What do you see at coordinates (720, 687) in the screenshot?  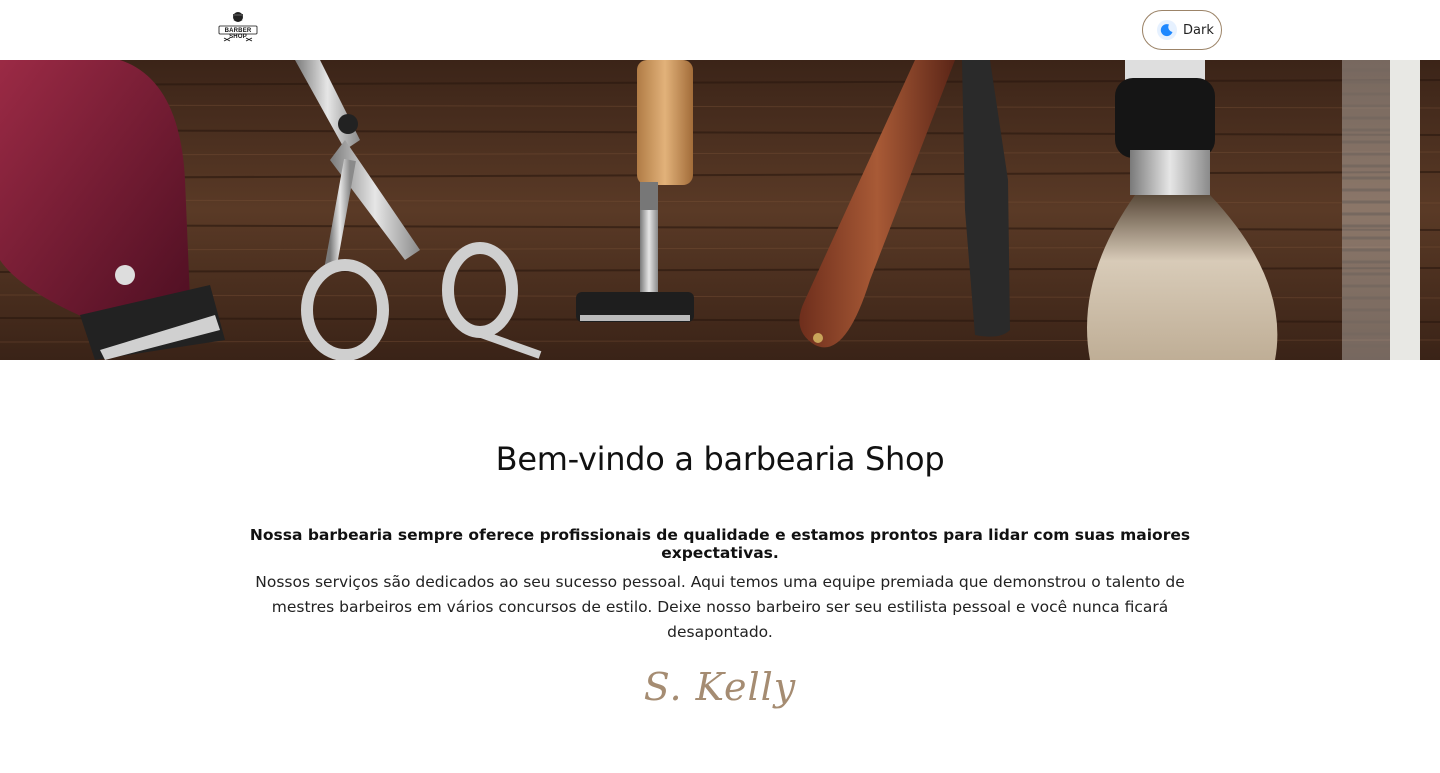 I see `signature: S. Kelly` at bounding box center [720, 687].